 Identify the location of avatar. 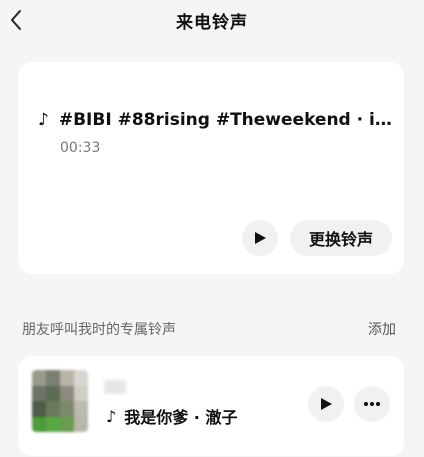
(60, 401).